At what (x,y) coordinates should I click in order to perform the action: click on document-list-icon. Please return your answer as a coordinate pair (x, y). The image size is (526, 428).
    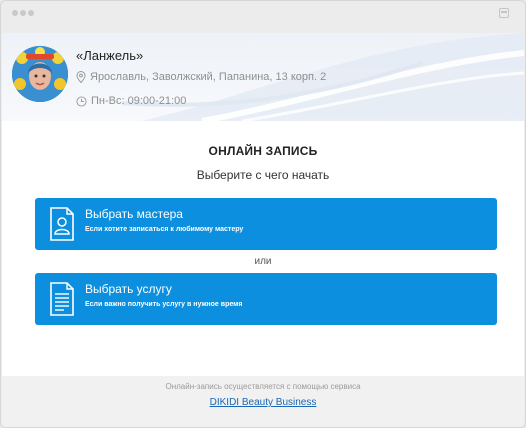
    Looking at the image, I should click on (62, 299).